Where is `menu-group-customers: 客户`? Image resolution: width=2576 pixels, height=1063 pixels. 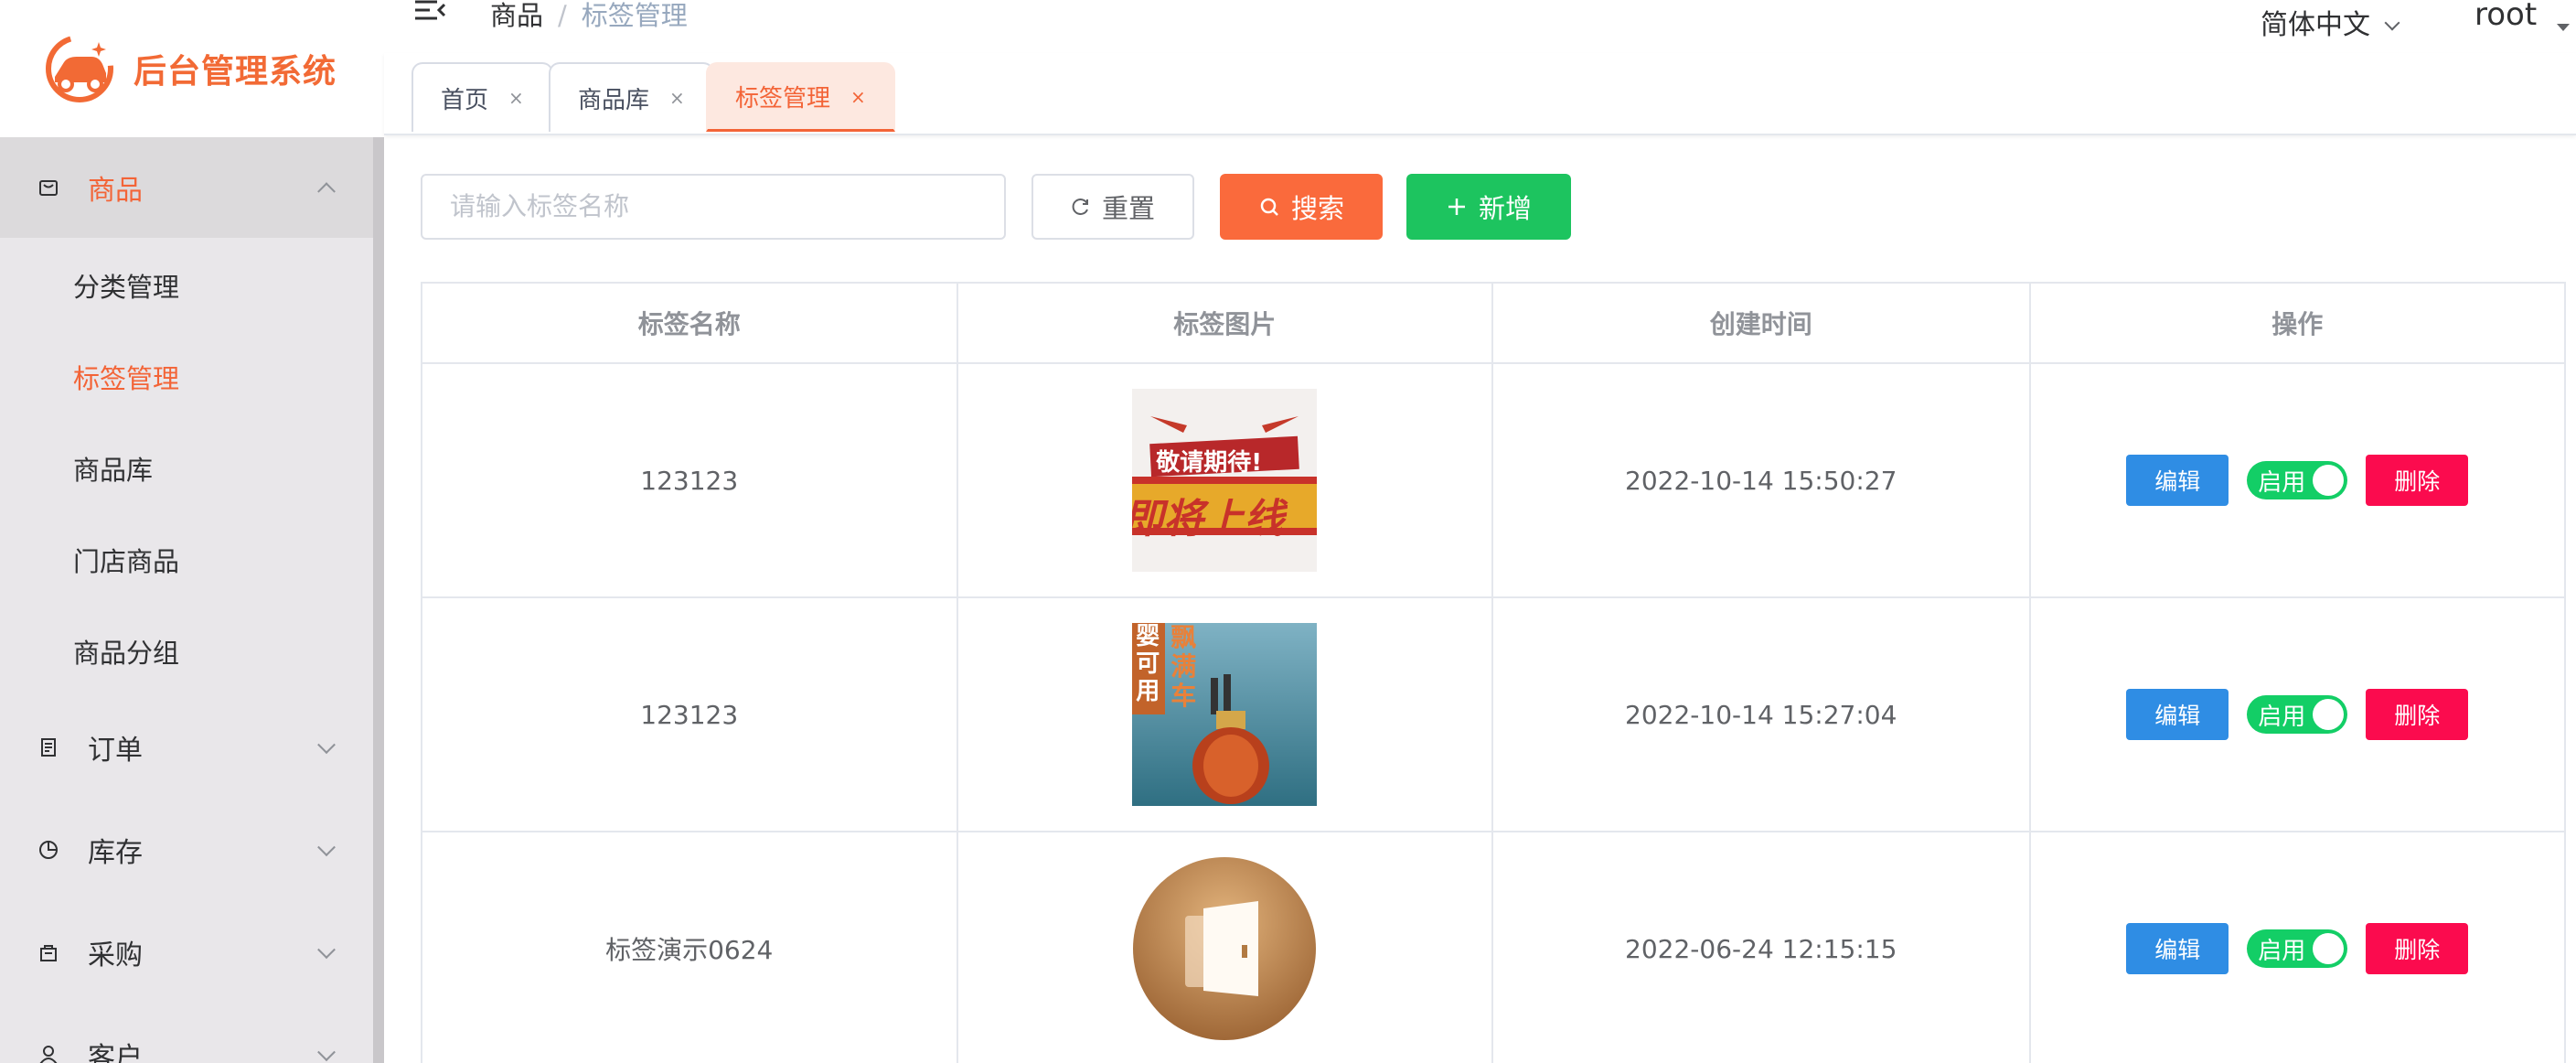 menu-group-customers: 客户 is located at coordinates (186, 1033).